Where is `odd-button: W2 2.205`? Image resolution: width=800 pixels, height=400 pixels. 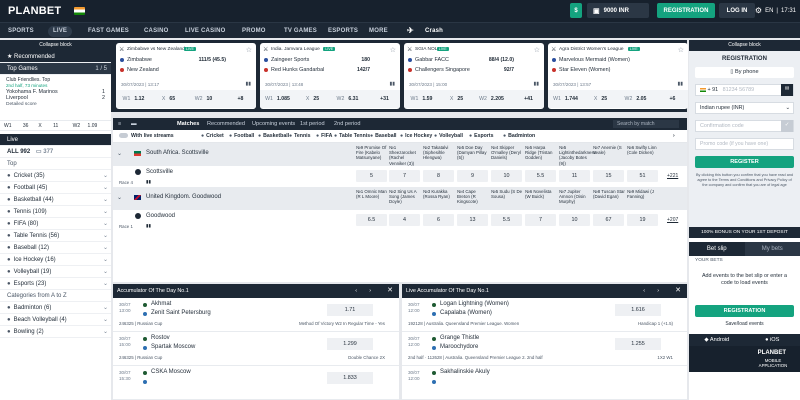 odd-button: W2 2.205 is located at coordinates (491, 99).